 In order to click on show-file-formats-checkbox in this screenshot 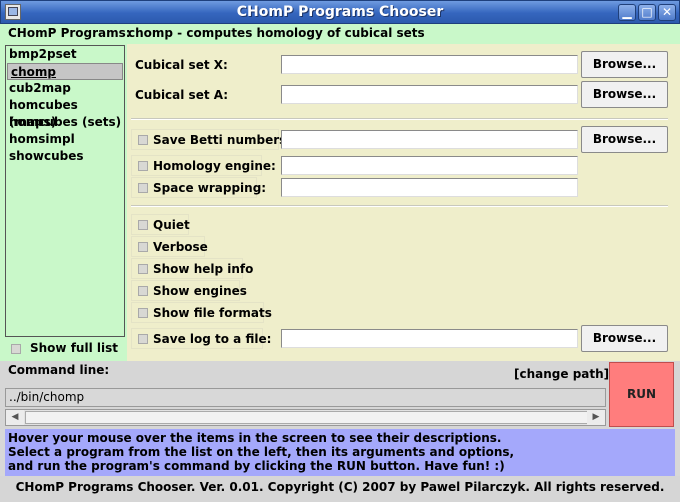, I will do `click(143, 313)`.